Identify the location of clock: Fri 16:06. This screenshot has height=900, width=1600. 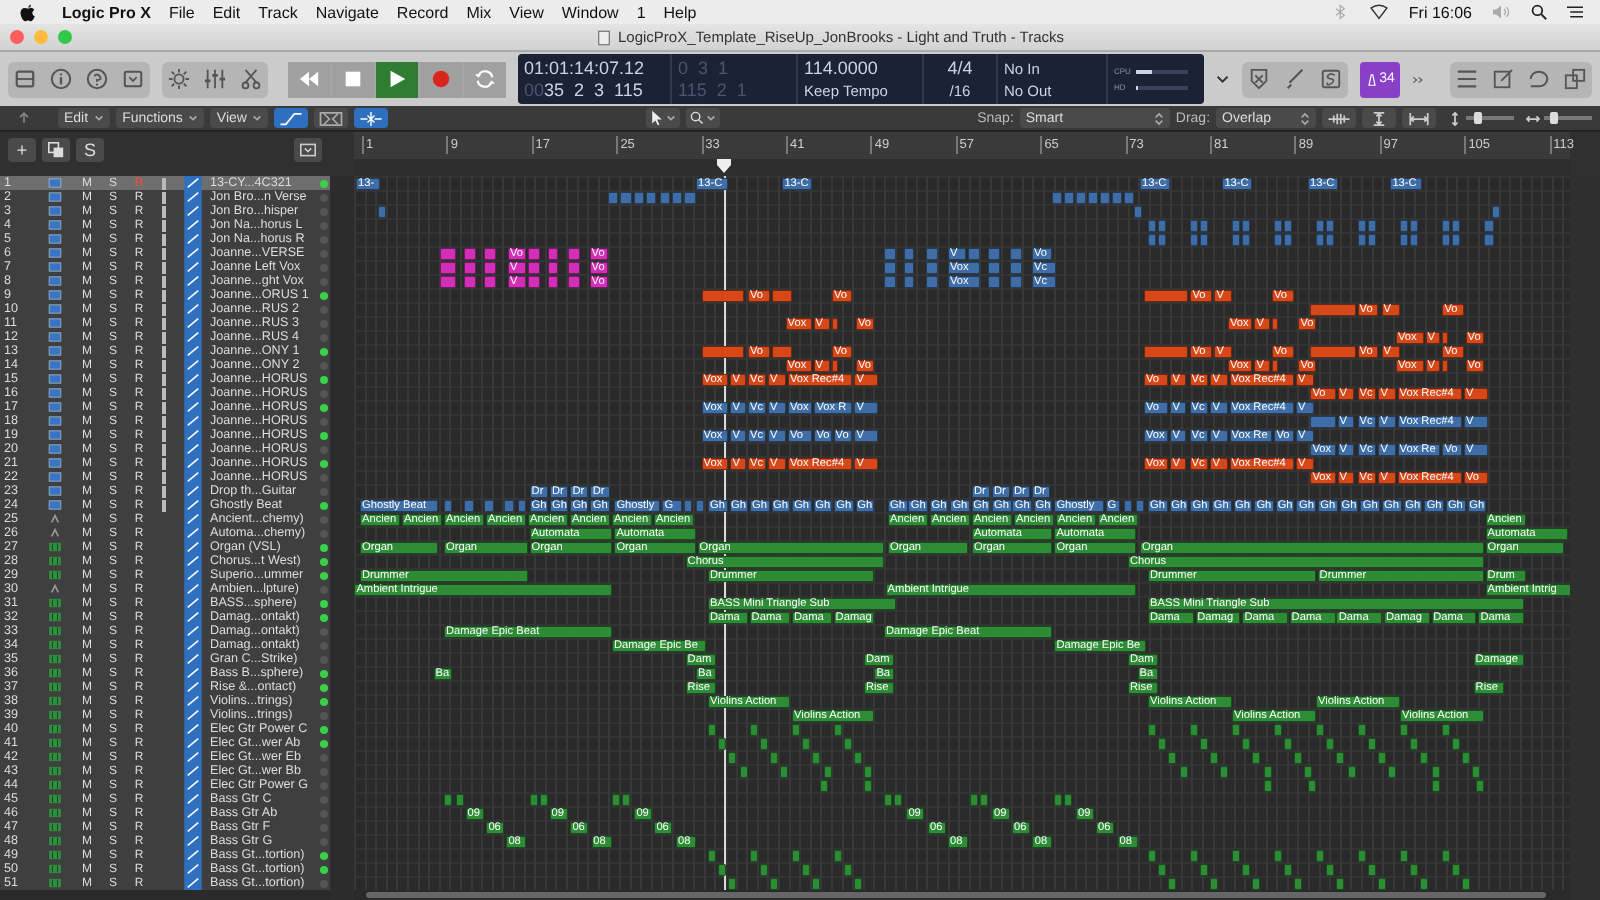
(1440, 12).